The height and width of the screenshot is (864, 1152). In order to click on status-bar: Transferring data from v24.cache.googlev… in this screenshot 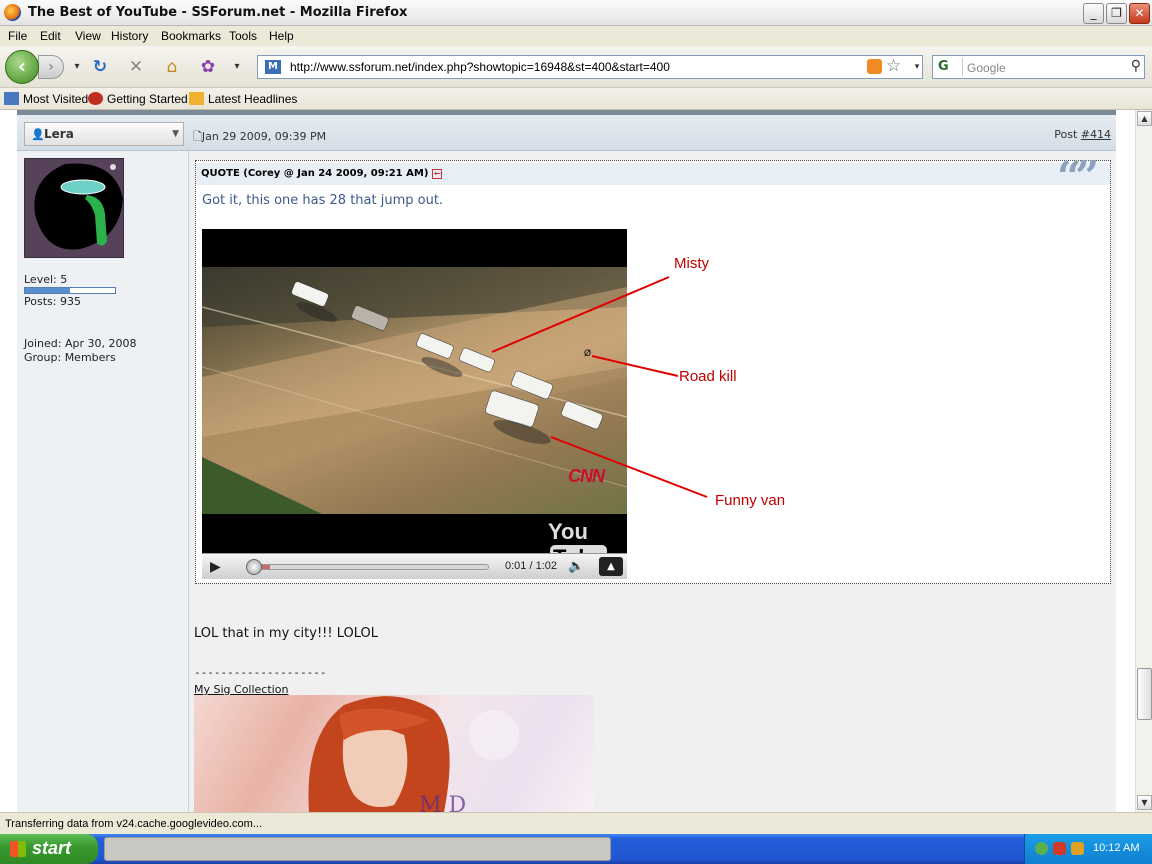, I will do `click(576, 823)`.